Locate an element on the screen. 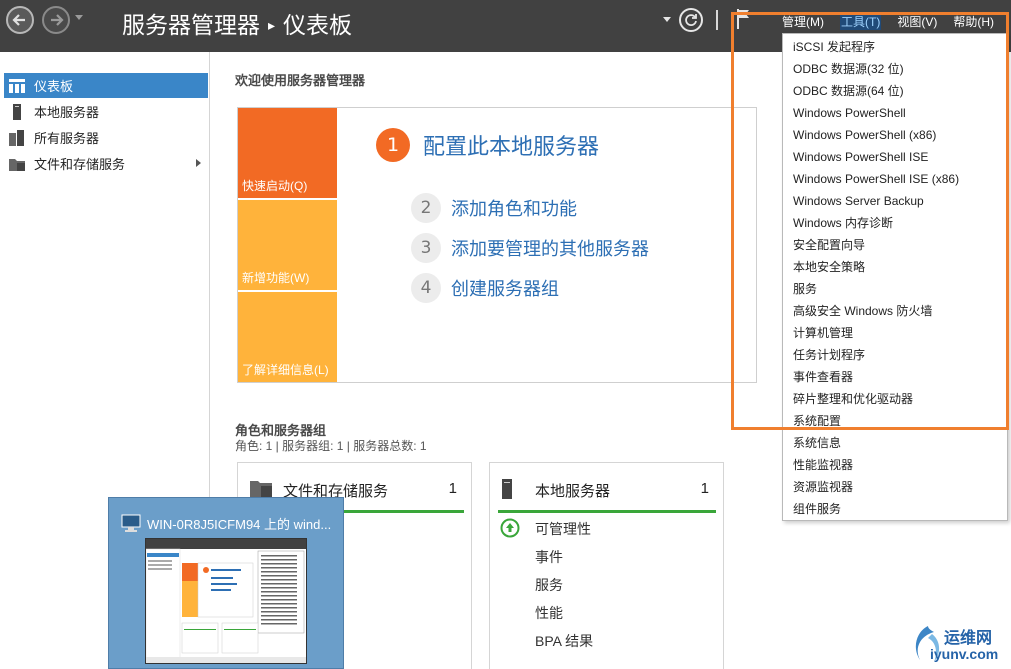 The image size is (1011, 669). step-link: 配置此本地服务器 is located at coordinates (511, 145).